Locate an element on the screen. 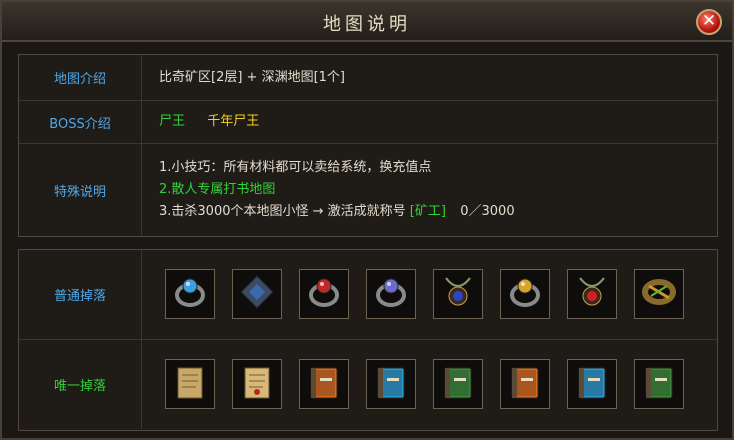 Image resolution: width=734 pixels, height=440 pixels. ring-icon is located at coordinates (190, 294).